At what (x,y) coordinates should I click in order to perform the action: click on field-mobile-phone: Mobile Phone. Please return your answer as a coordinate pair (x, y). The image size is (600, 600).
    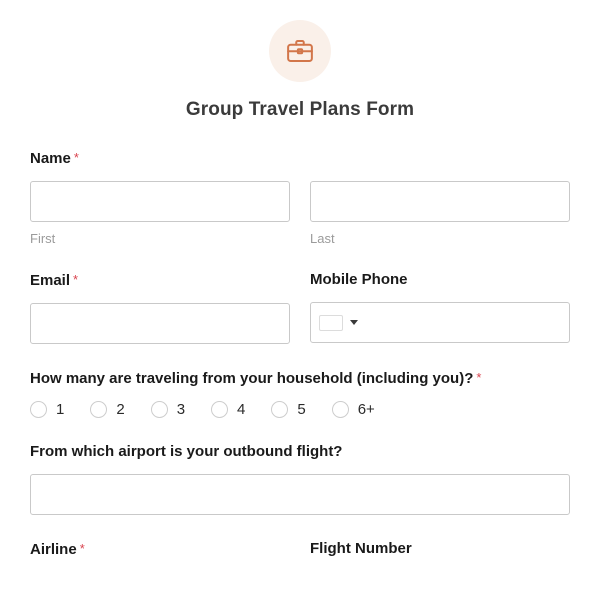
    Looking at the image, I should click on (440, 307).